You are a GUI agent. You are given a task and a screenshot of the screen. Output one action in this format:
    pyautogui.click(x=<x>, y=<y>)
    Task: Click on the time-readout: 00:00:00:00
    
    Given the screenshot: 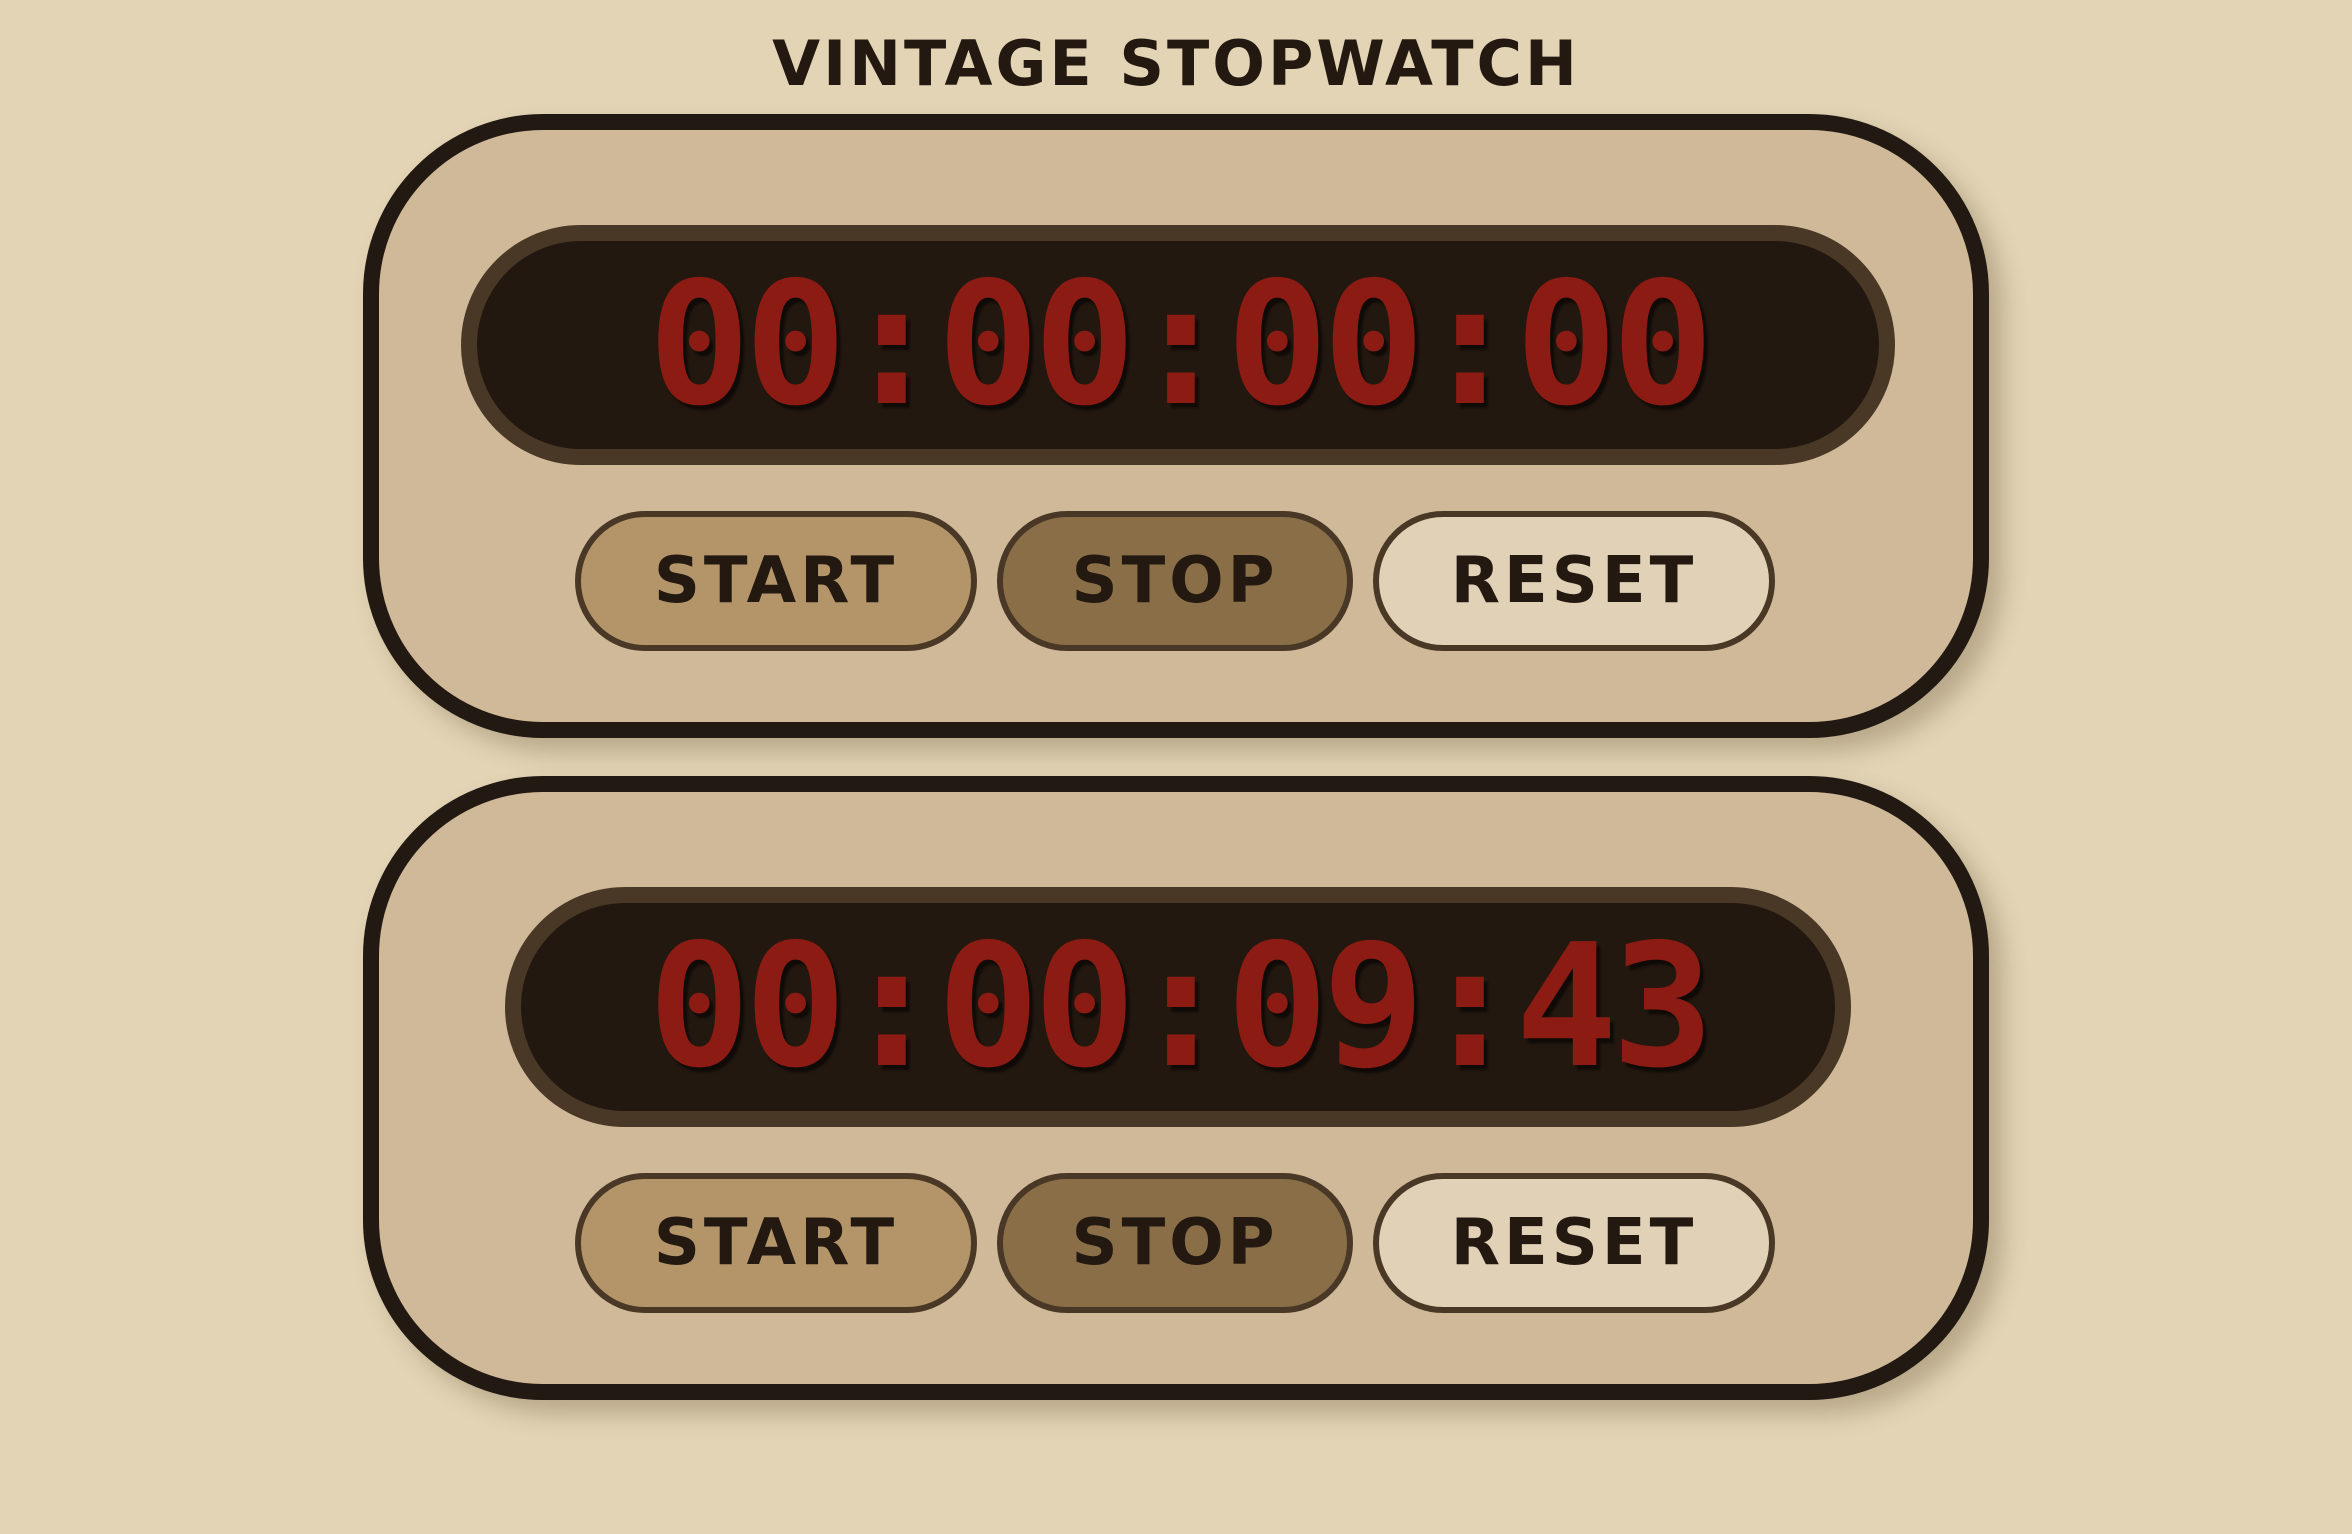 What is the action you would take?
    pyautogui.click(x=1181, y=345)
    